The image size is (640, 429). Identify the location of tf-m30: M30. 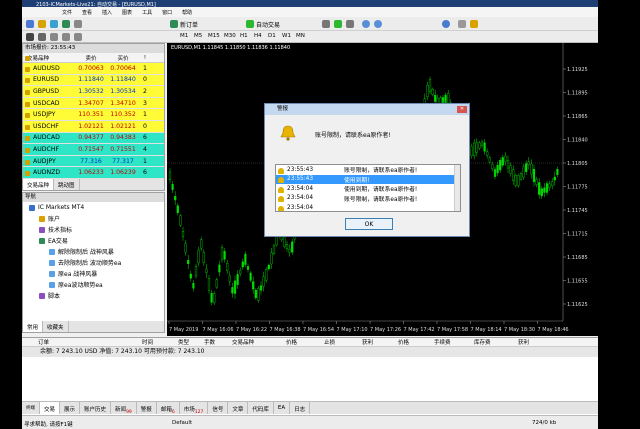
(230, 36).